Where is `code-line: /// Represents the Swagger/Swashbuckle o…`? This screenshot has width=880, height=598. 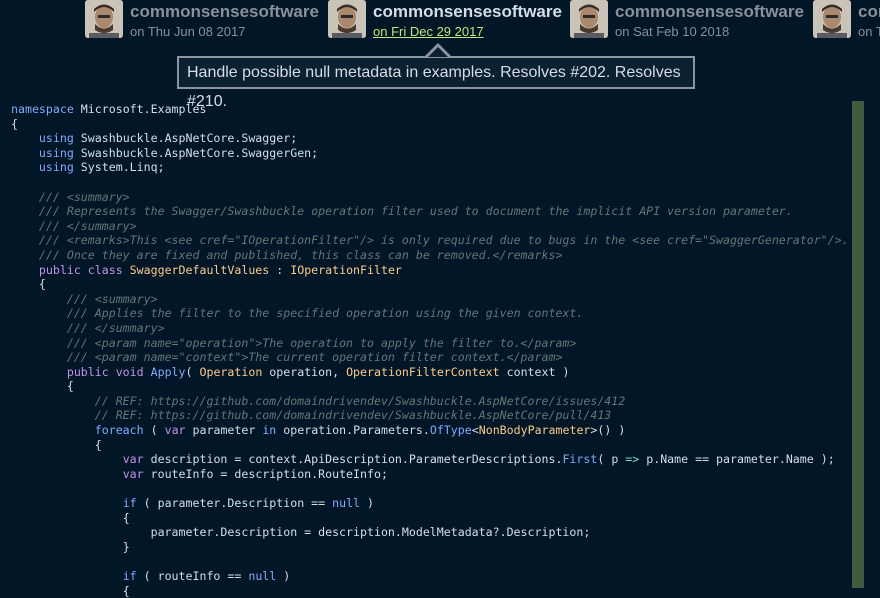 code-line: /// Represents the Swagger/Swashbuckle o… is located at coordinates (431, 211).